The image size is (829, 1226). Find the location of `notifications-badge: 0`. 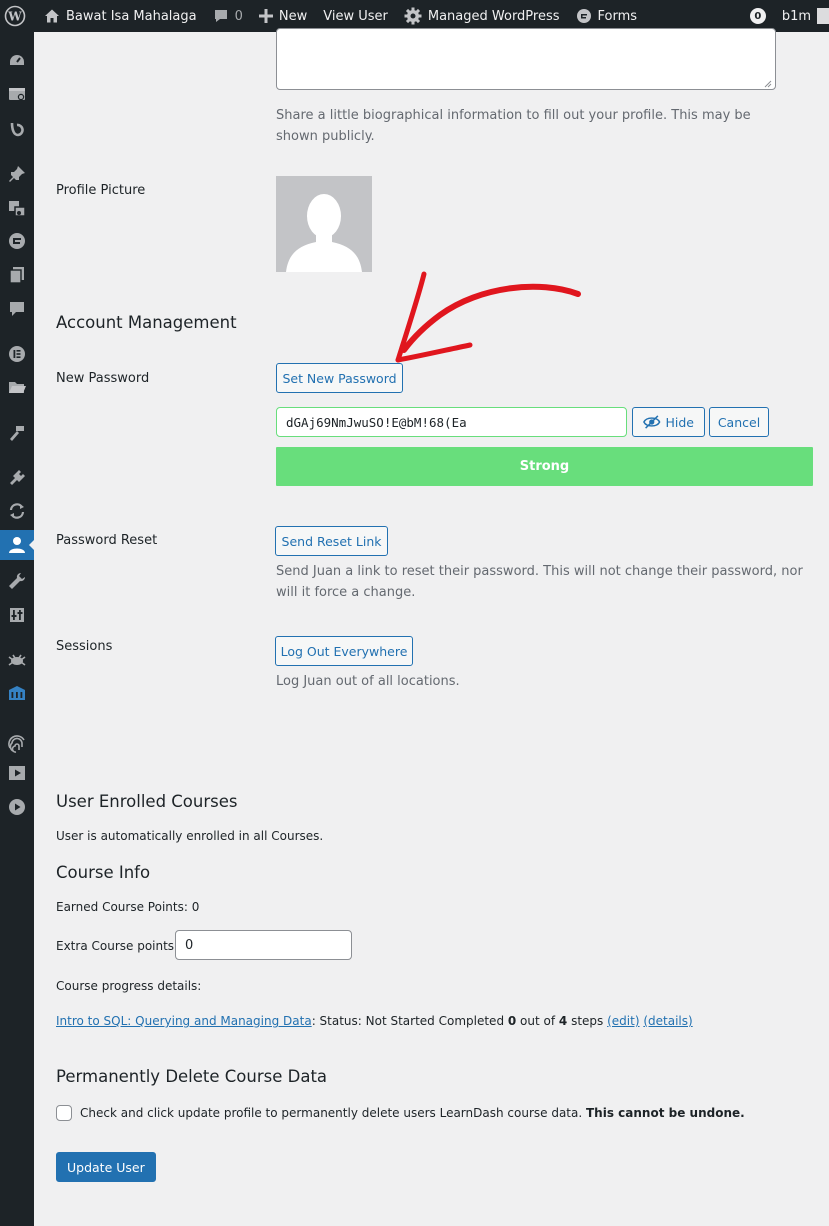

notifications-badge: 0 is located at coordinates (757, 16).